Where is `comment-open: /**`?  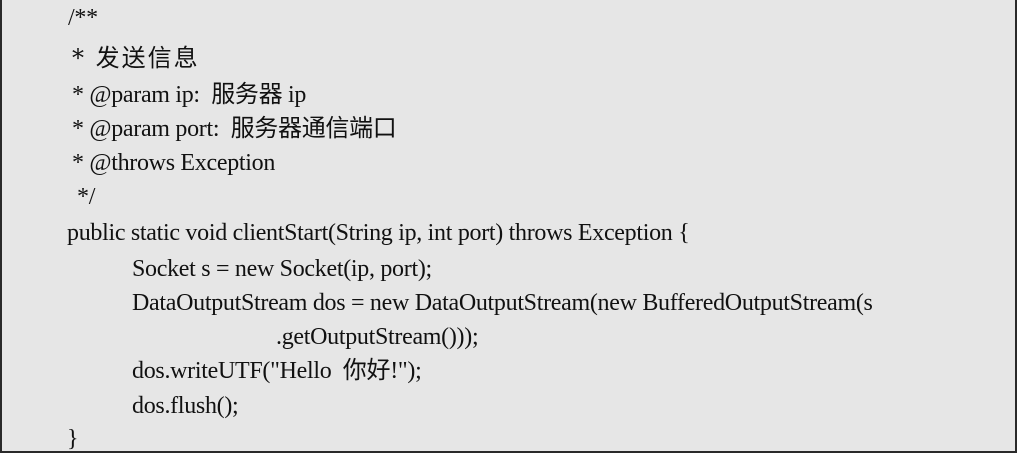 comment-open: /** is located at coordinates (83, 18).